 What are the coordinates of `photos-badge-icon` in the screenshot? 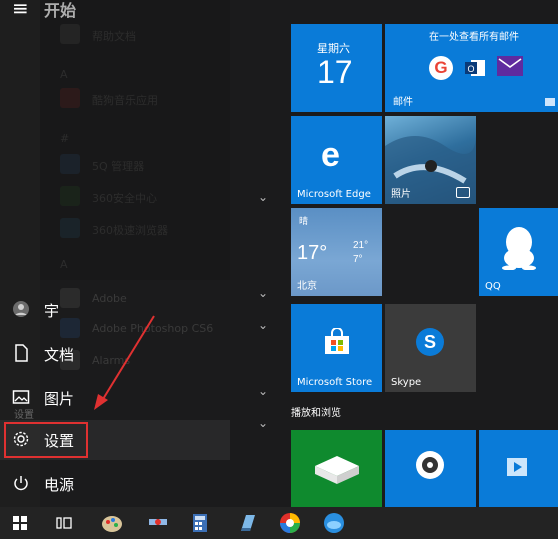 It's located at (463, 192).